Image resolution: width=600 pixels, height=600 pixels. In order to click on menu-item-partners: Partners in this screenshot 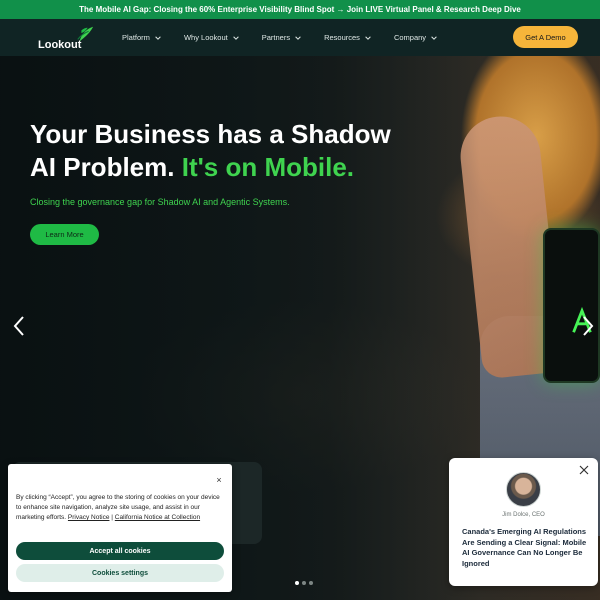, I will do `click(282, 37)`.